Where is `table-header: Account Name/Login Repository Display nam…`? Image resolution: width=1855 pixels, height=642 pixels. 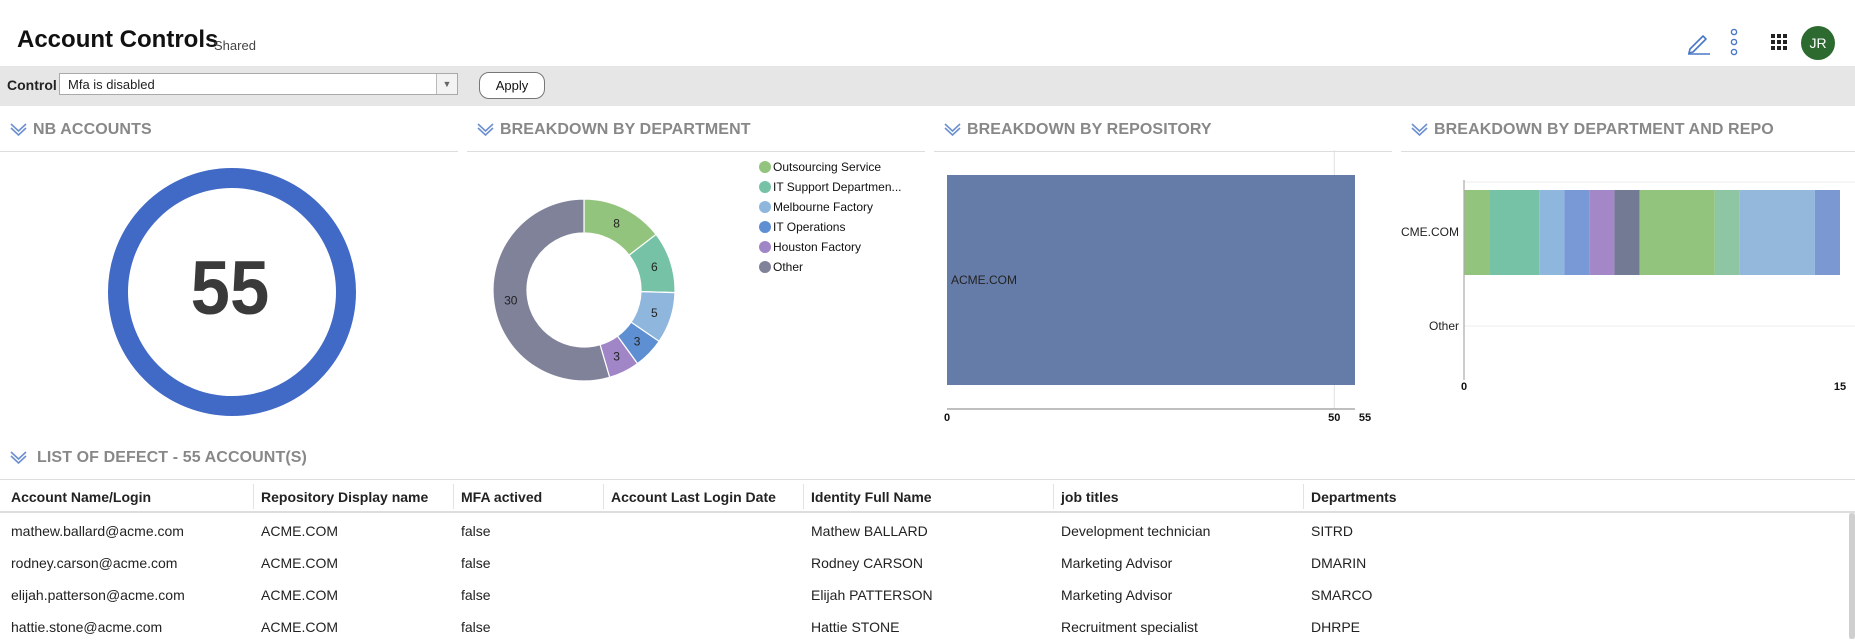
table-header: Account Name/Login Repository Display nam… is located at coordinates (927, 496).